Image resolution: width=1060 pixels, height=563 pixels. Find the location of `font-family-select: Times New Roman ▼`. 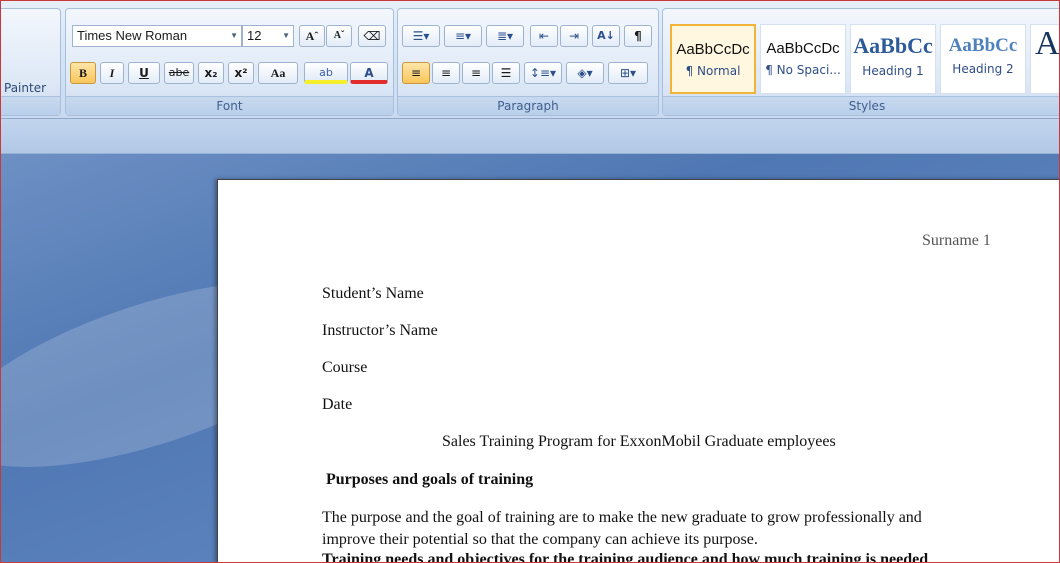

font-family-select: Times New Roman ▼ is located at coordinates (157, 36).